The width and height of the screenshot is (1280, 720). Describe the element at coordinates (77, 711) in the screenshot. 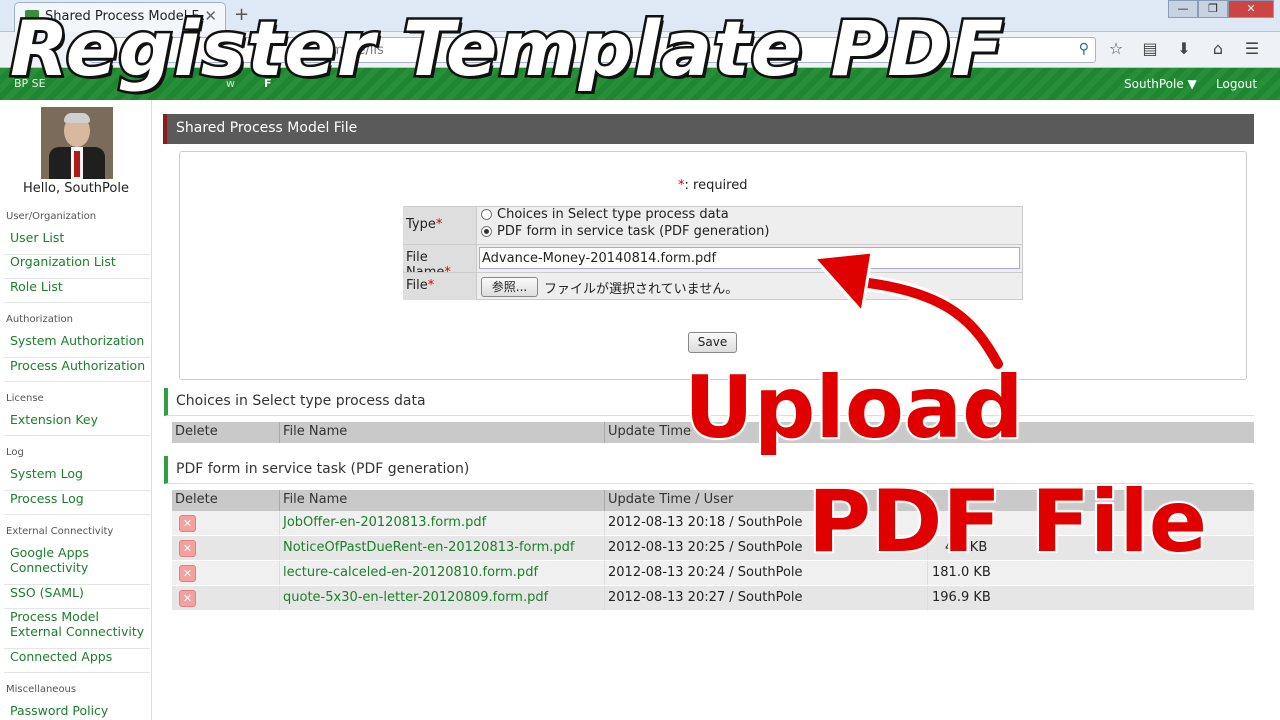

I see `sidebar-item-password-policy: Password Policy` at that location.